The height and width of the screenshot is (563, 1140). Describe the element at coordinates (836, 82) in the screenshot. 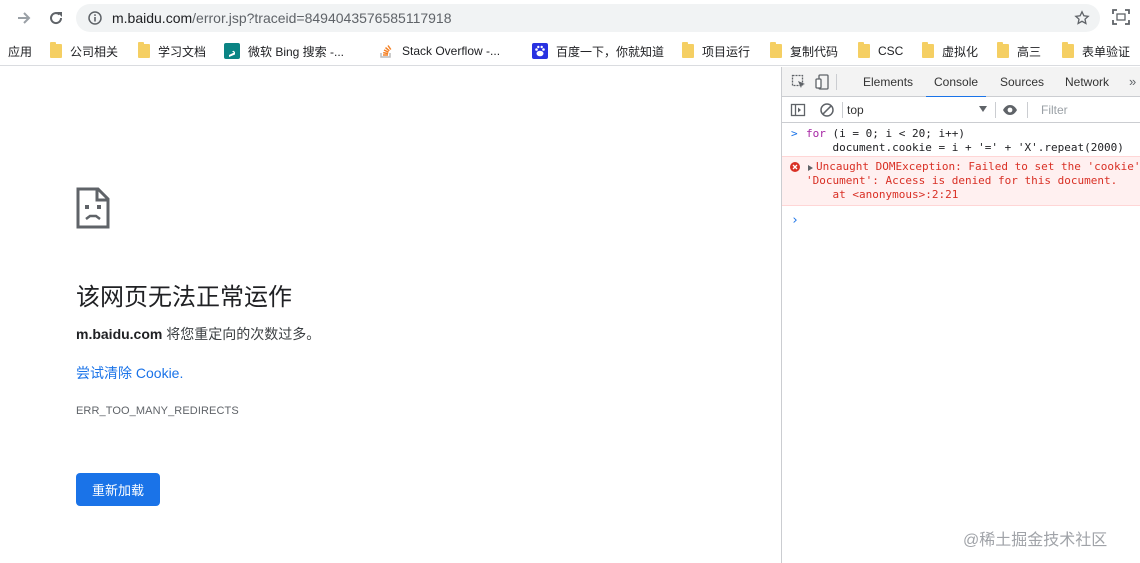

I see `tab-separator` at that location.